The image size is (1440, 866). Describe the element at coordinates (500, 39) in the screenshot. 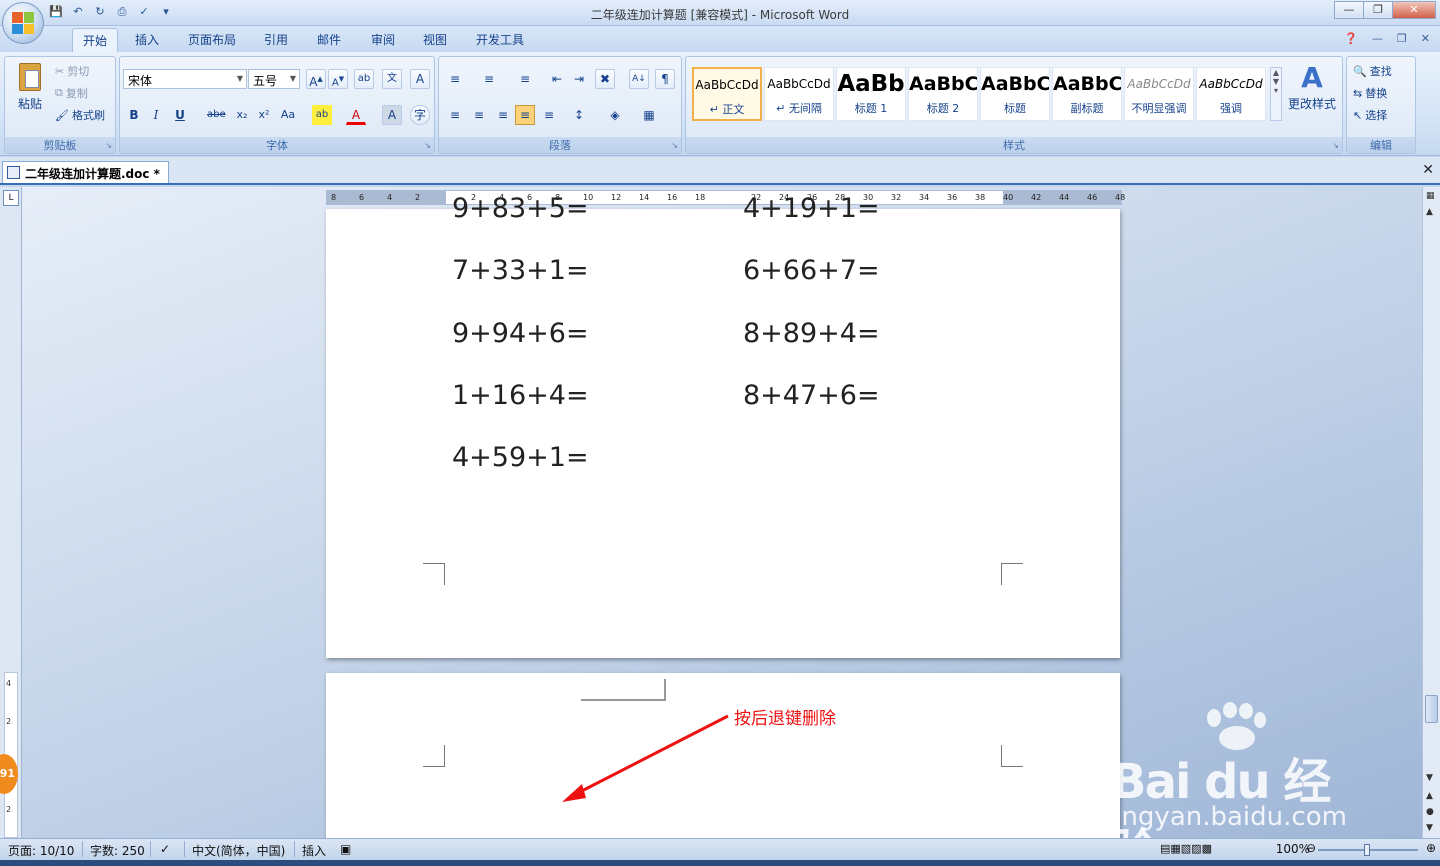

I see `tab-developer: 开发工具` at that location.